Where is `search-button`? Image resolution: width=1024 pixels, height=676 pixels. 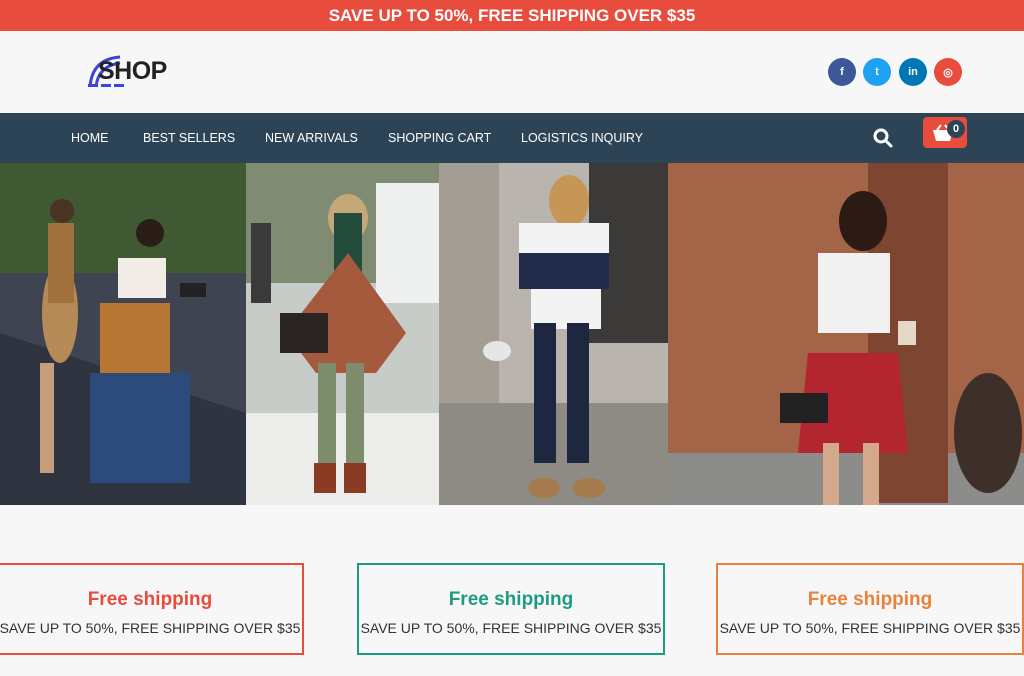 search-button is located at coordinates (883, 138).